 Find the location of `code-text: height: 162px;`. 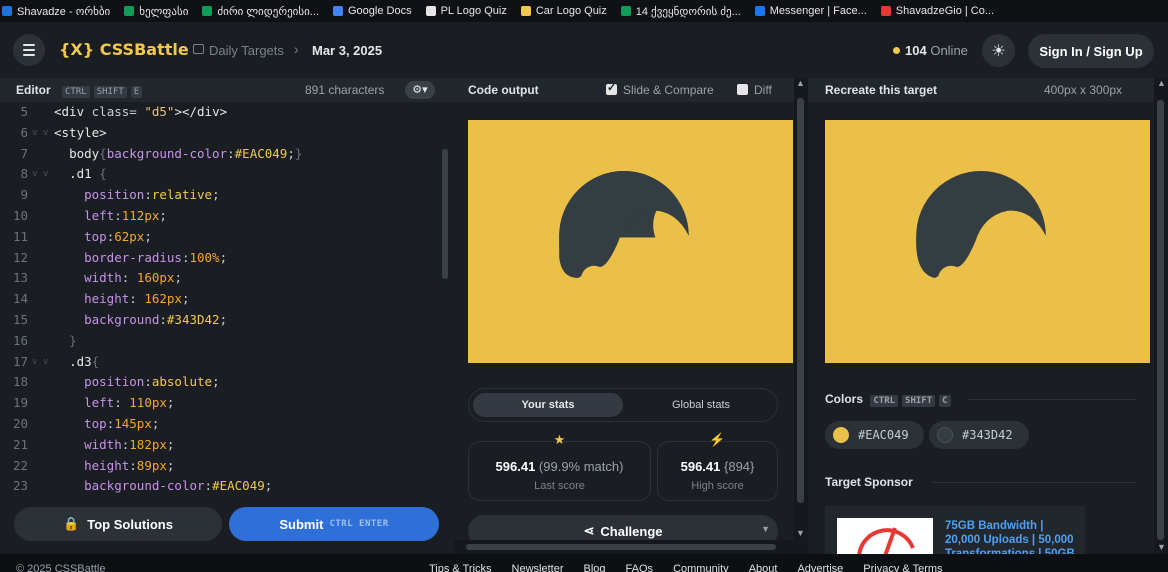

code-text: height: 162px; is located at coordinates (137, 299).